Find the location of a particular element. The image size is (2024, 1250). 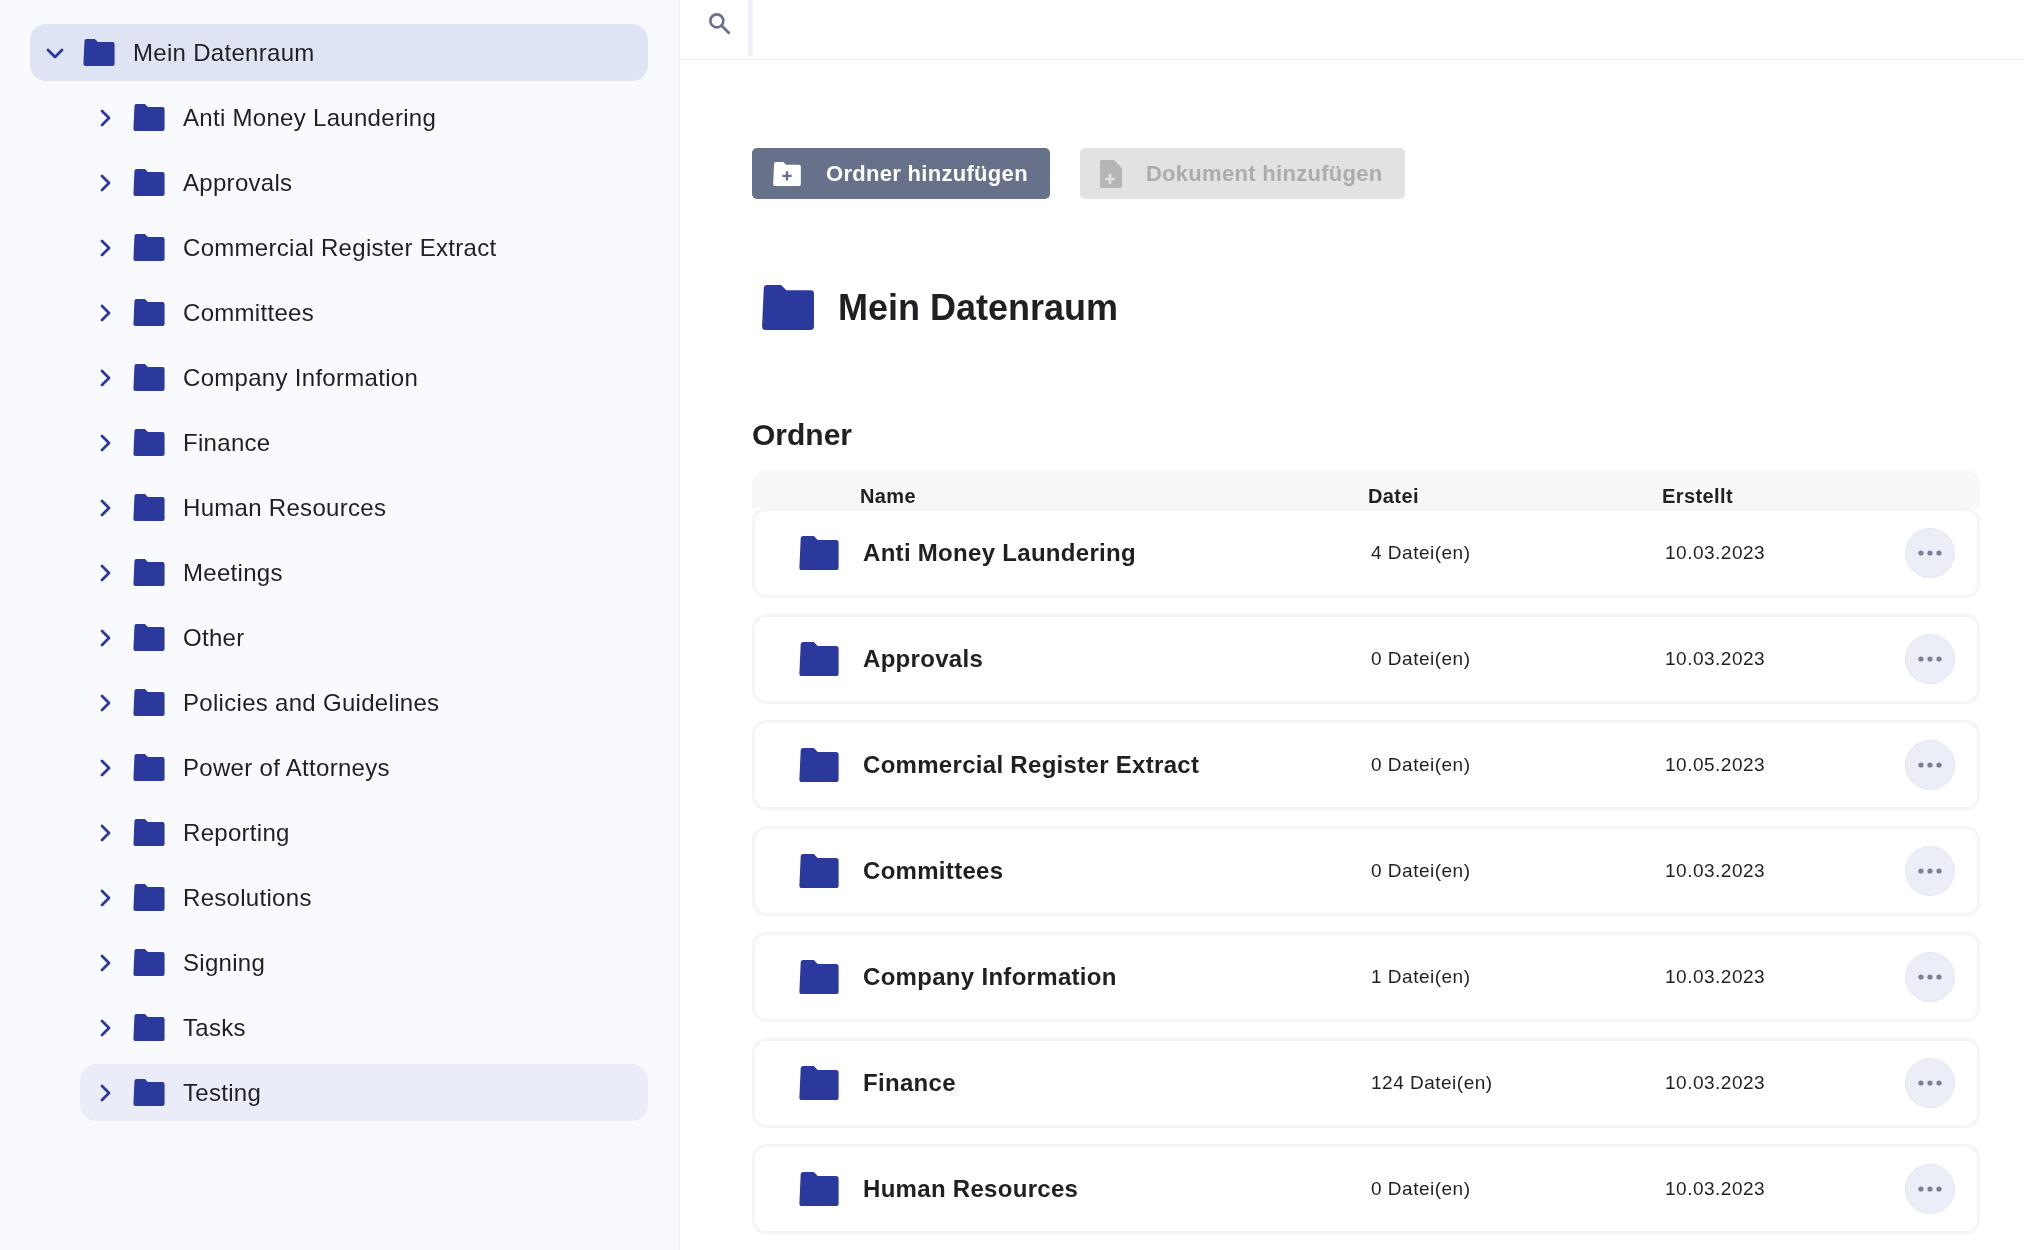

tree-item: Meetings is located at coordinates (364, 572).